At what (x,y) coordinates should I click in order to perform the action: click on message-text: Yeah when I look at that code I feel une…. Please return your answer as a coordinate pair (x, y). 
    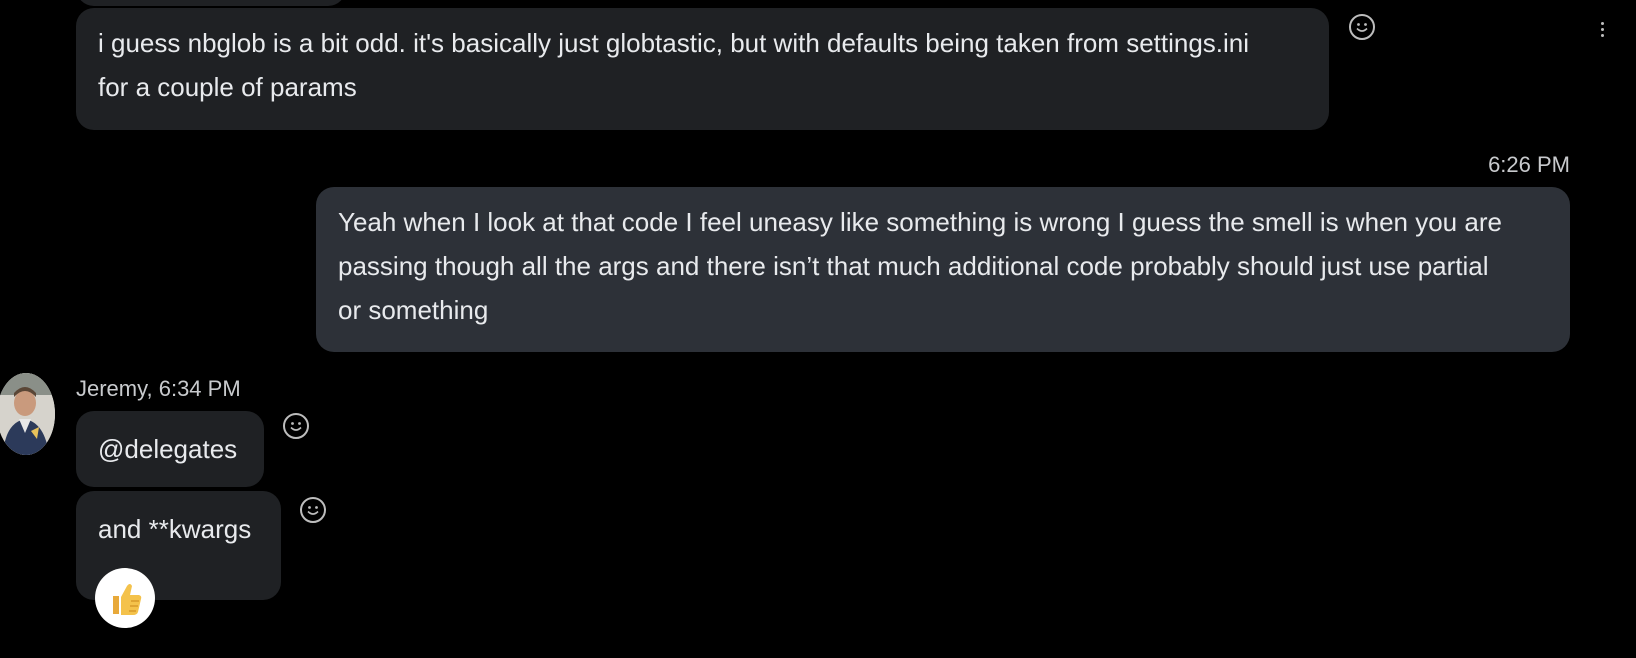
    Looking at the image, I should click on (920, 222).